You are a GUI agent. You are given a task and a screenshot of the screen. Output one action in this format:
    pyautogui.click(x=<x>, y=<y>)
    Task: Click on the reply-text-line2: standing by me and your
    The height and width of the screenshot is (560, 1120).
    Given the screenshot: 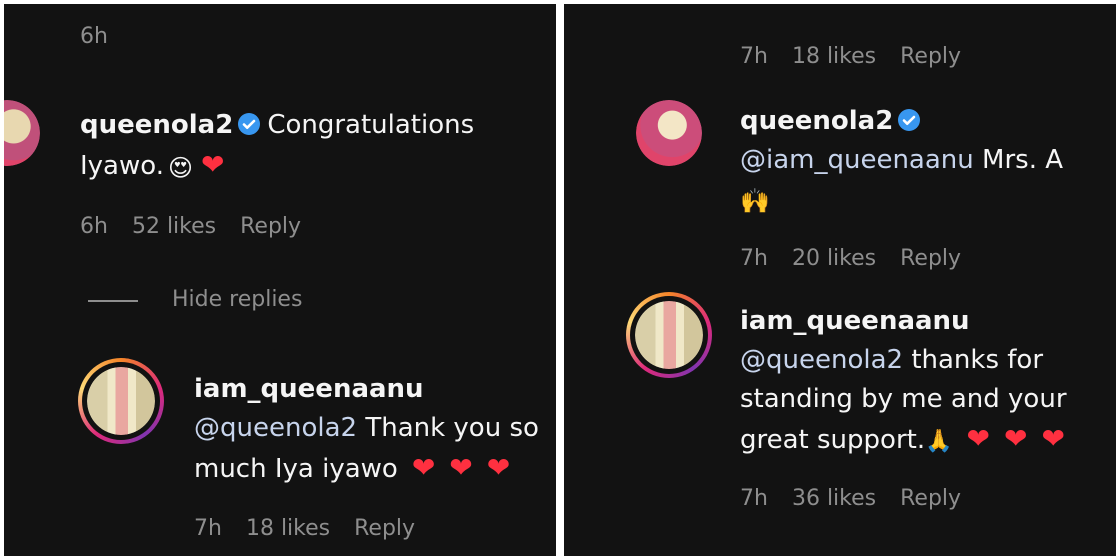 What is the action you would take?
    pyautogui.click(x=903, y=399)
    